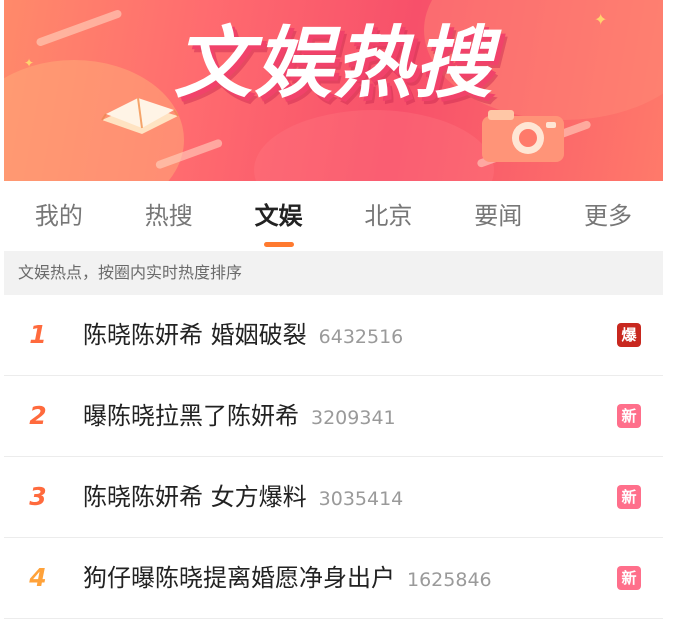  I want to click on list-item: 1 陈晓陈妍希 婚姻破裂 6432516 爆, so click(333, 335).